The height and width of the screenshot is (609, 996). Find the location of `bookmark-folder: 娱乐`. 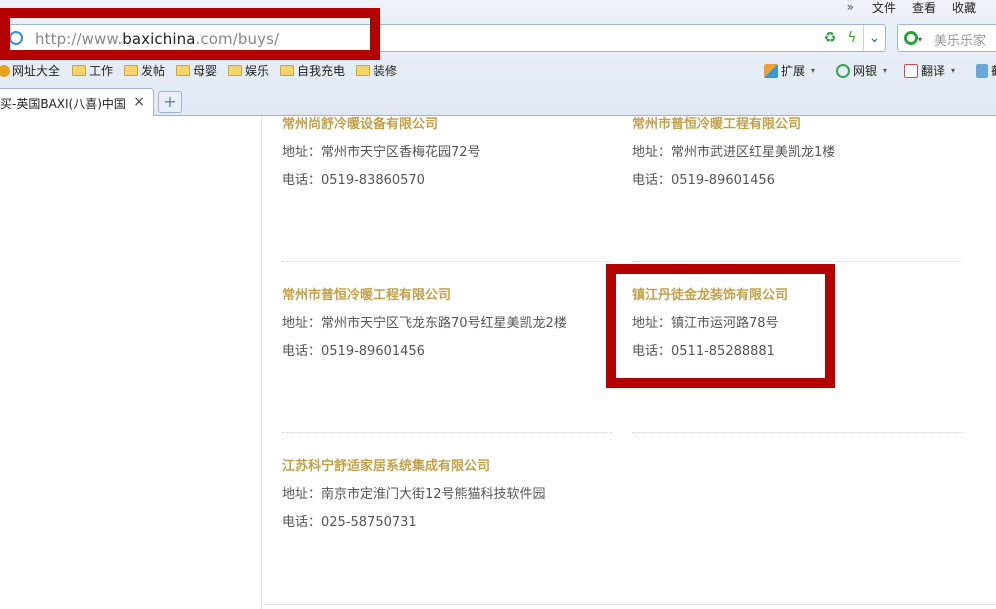

bookmark-folder: 娱乐 is located at coordinates (248, 70).